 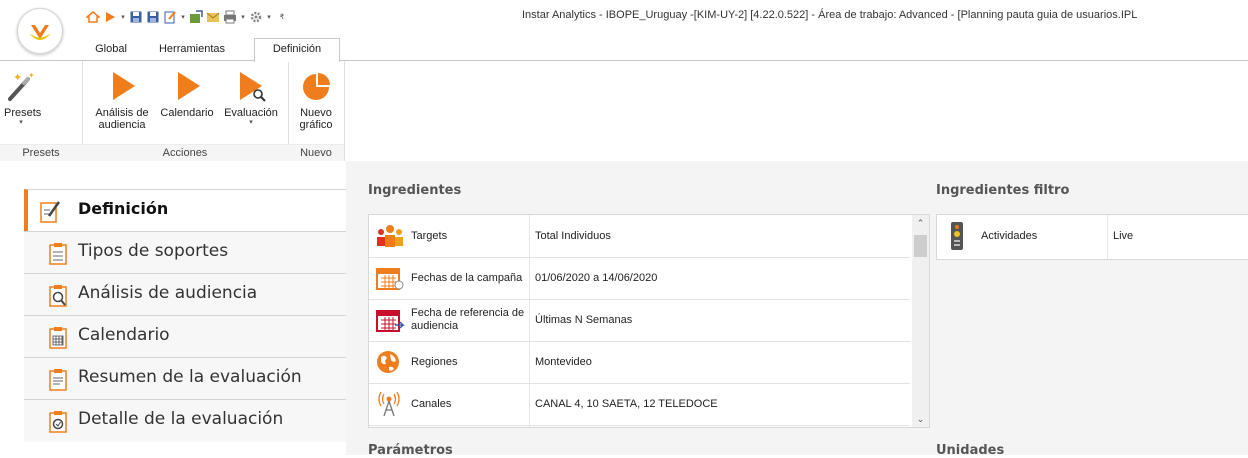 I want to click on acciones-group-label: Acciones, so click(x=185, y=152).